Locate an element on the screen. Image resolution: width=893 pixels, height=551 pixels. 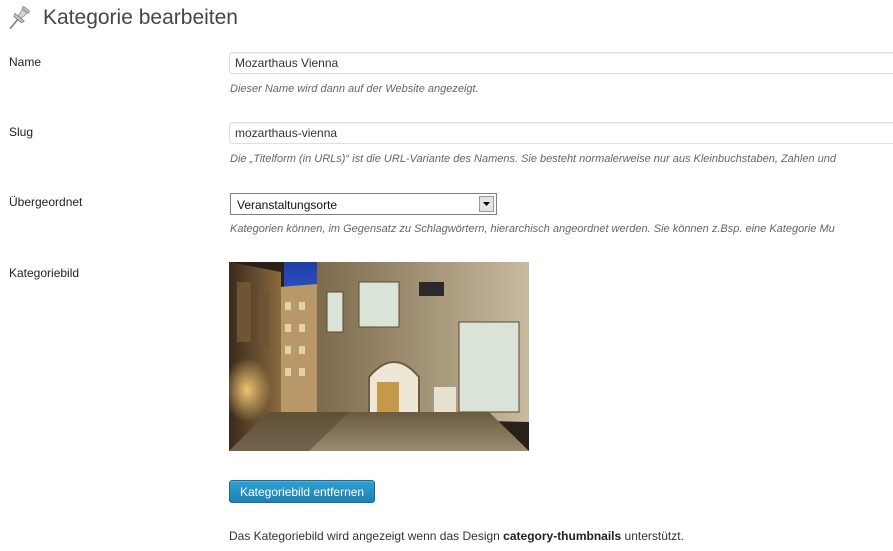
page-title: Kategorie bearbeiten is located at coordinates (140, 17).